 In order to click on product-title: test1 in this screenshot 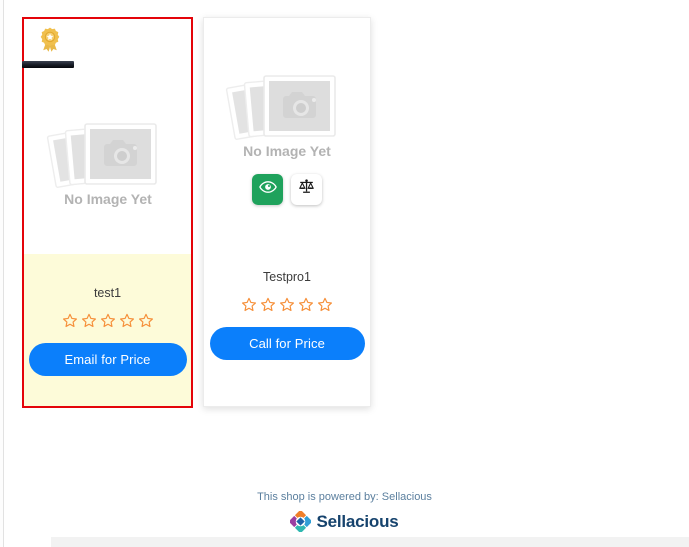, I will do `click(107, 293)`.